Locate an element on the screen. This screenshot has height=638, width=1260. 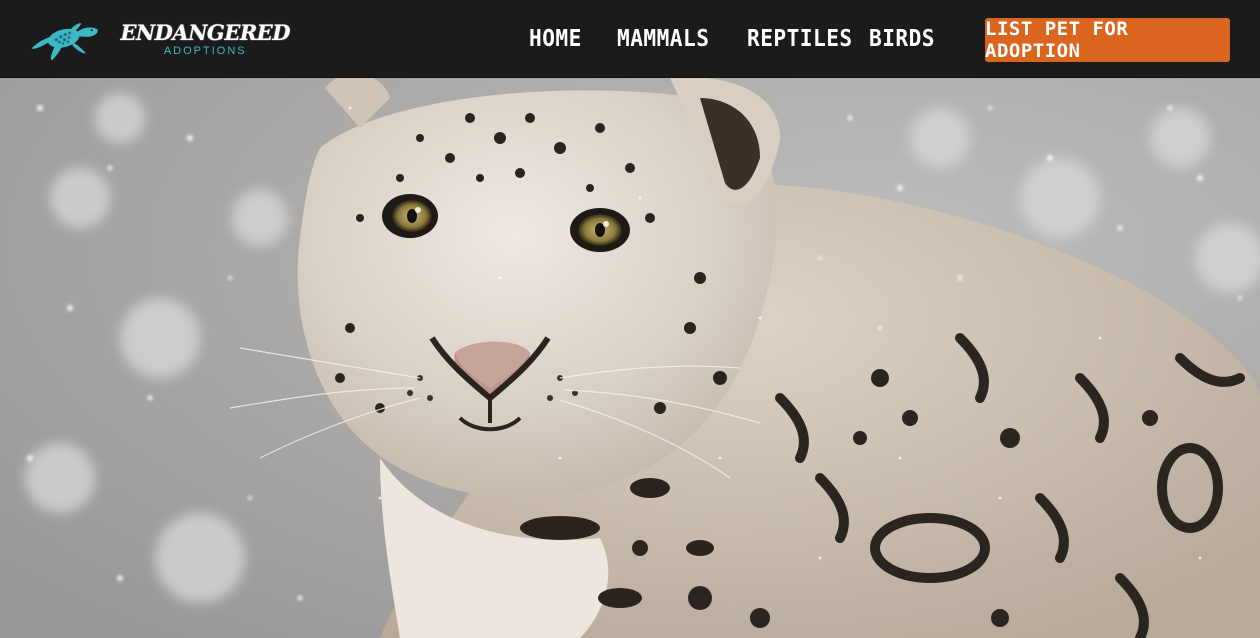
brand-subtitle: ADOPTIONS is located at coordinates (205, 50).